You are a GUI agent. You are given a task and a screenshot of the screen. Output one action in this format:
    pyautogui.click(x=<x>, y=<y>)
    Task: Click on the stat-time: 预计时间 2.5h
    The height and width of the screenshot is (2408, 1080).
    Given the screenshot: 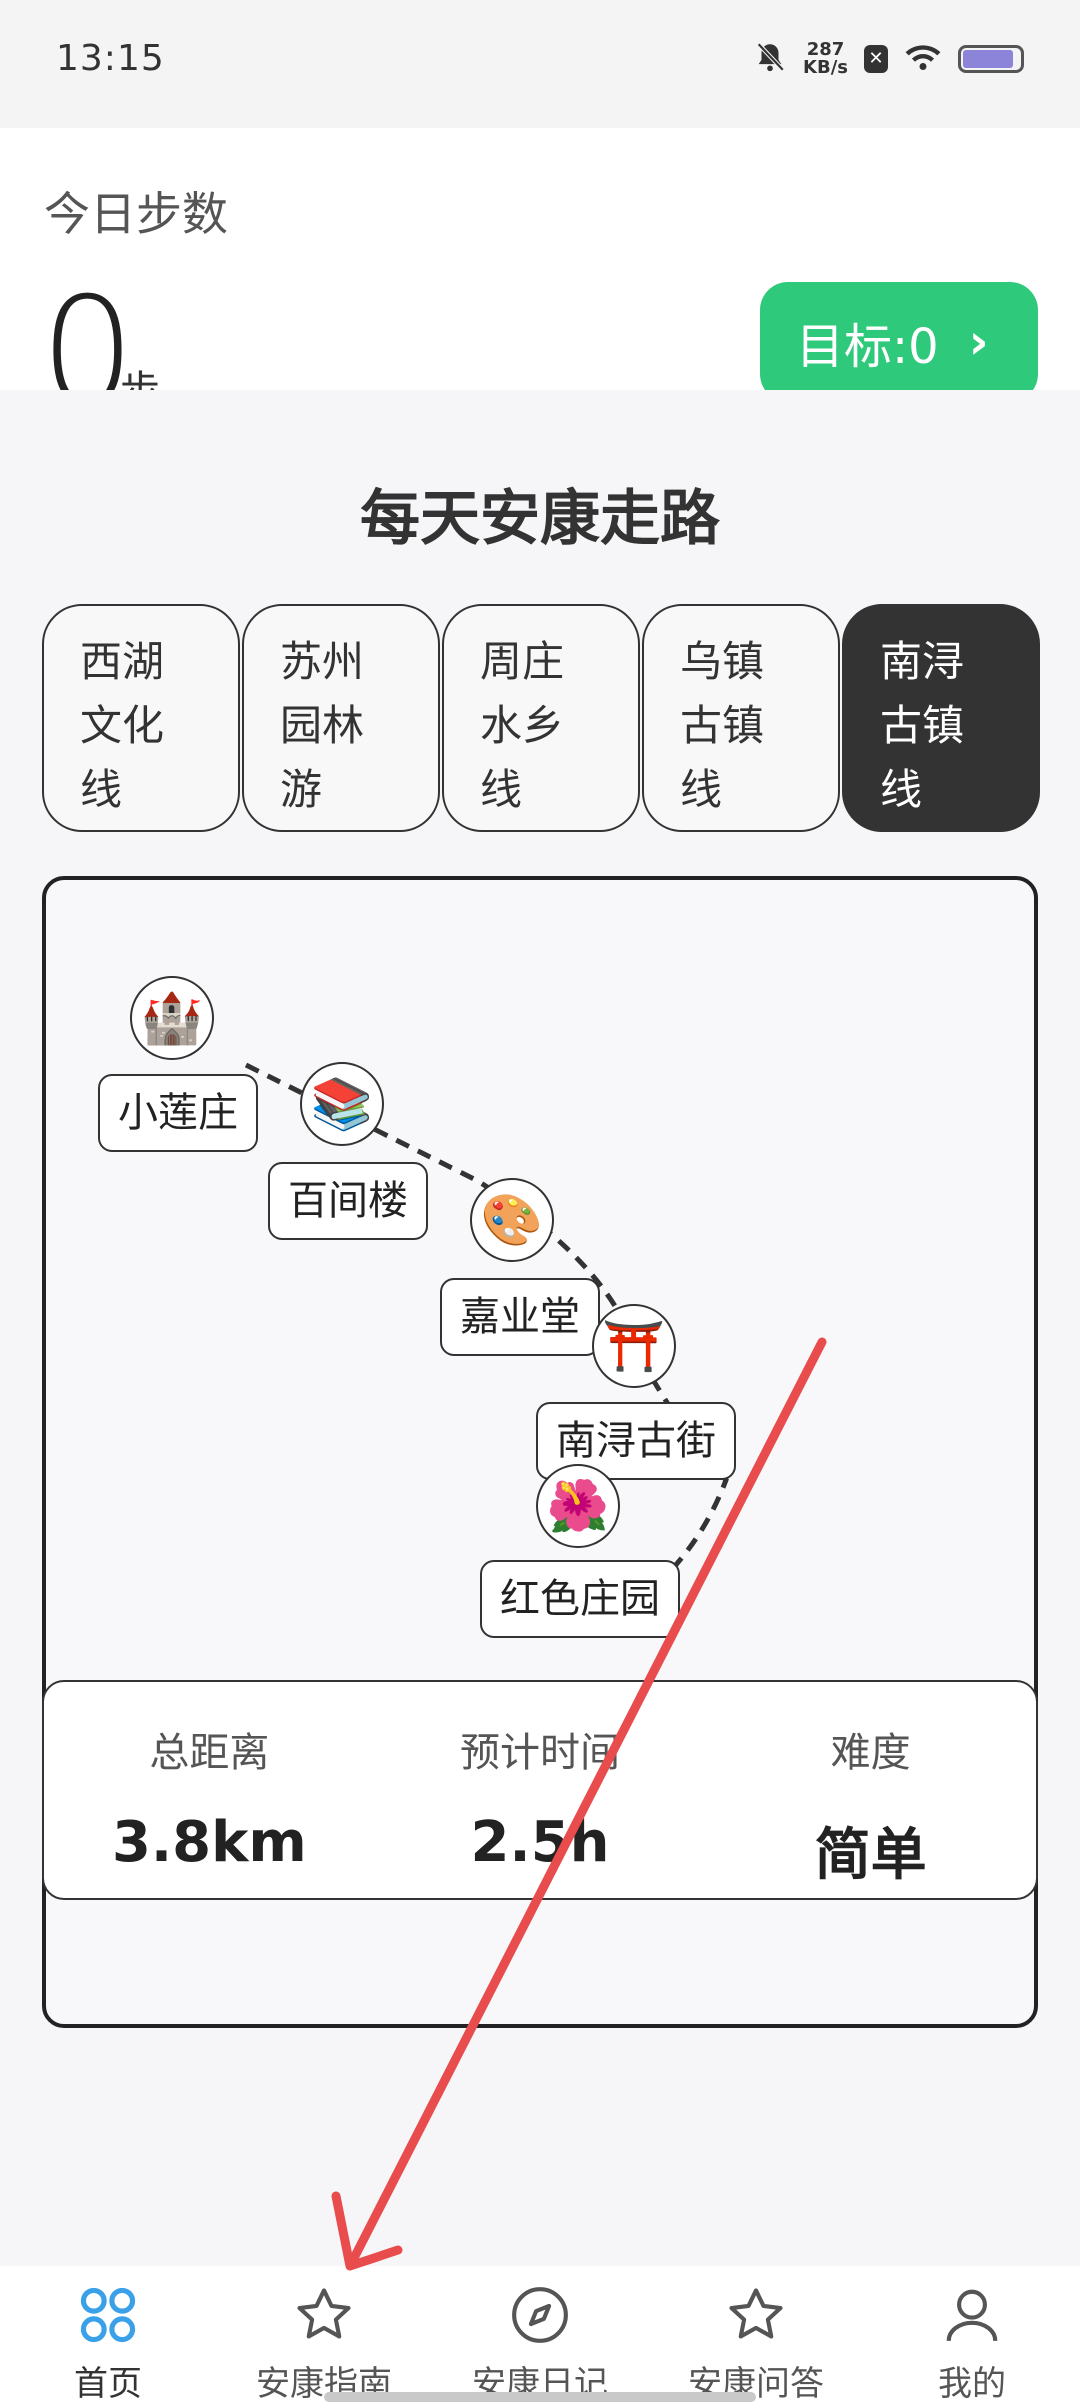 What is the action you would take?
    pyautogui.click(x=540, y=1790)
    